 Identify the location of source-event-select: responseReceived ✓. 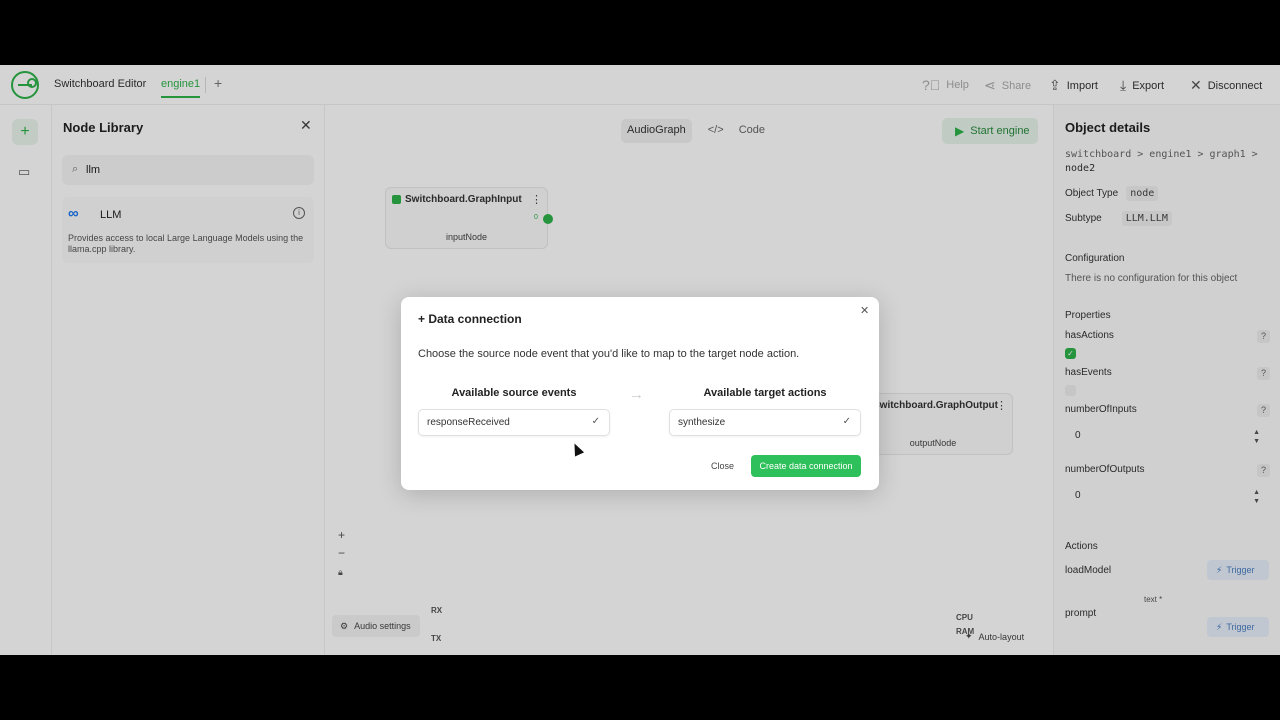
(514, 422).